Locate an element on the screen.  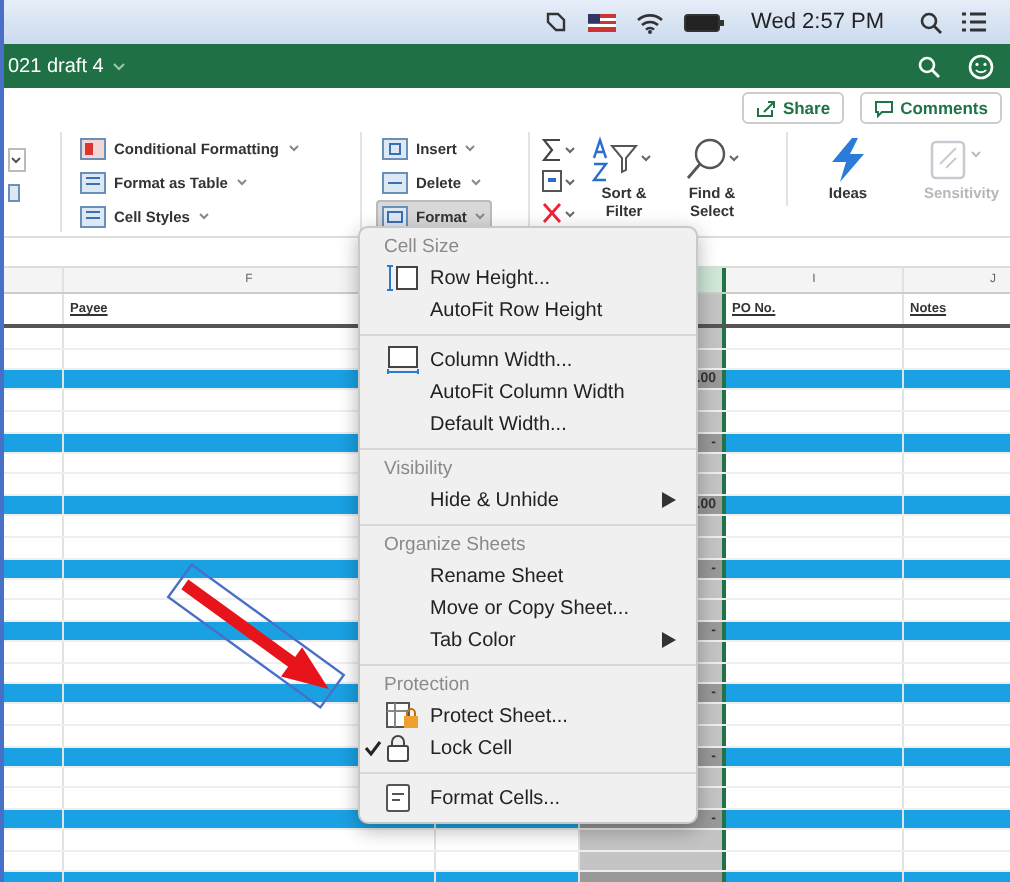
battery-icon is located at coordinates (703, 22).